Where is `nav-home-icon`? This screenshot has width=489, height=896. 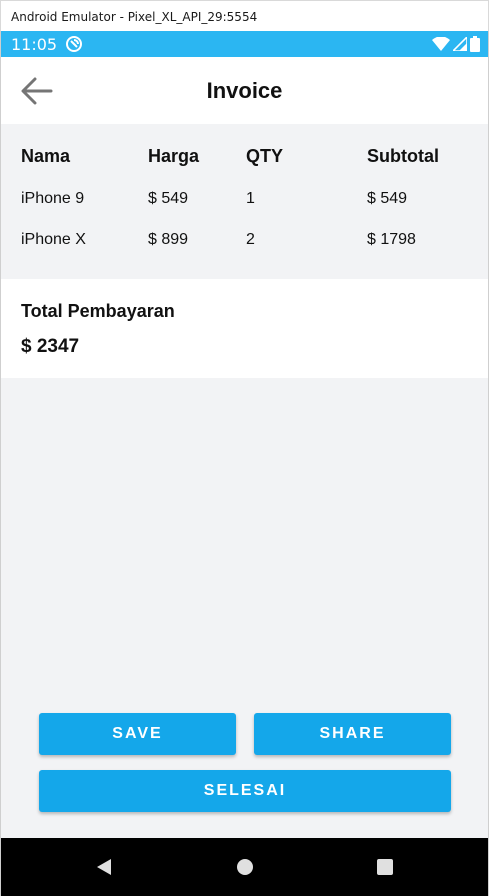 nav-home-icon is located at coordinates (245, 867).